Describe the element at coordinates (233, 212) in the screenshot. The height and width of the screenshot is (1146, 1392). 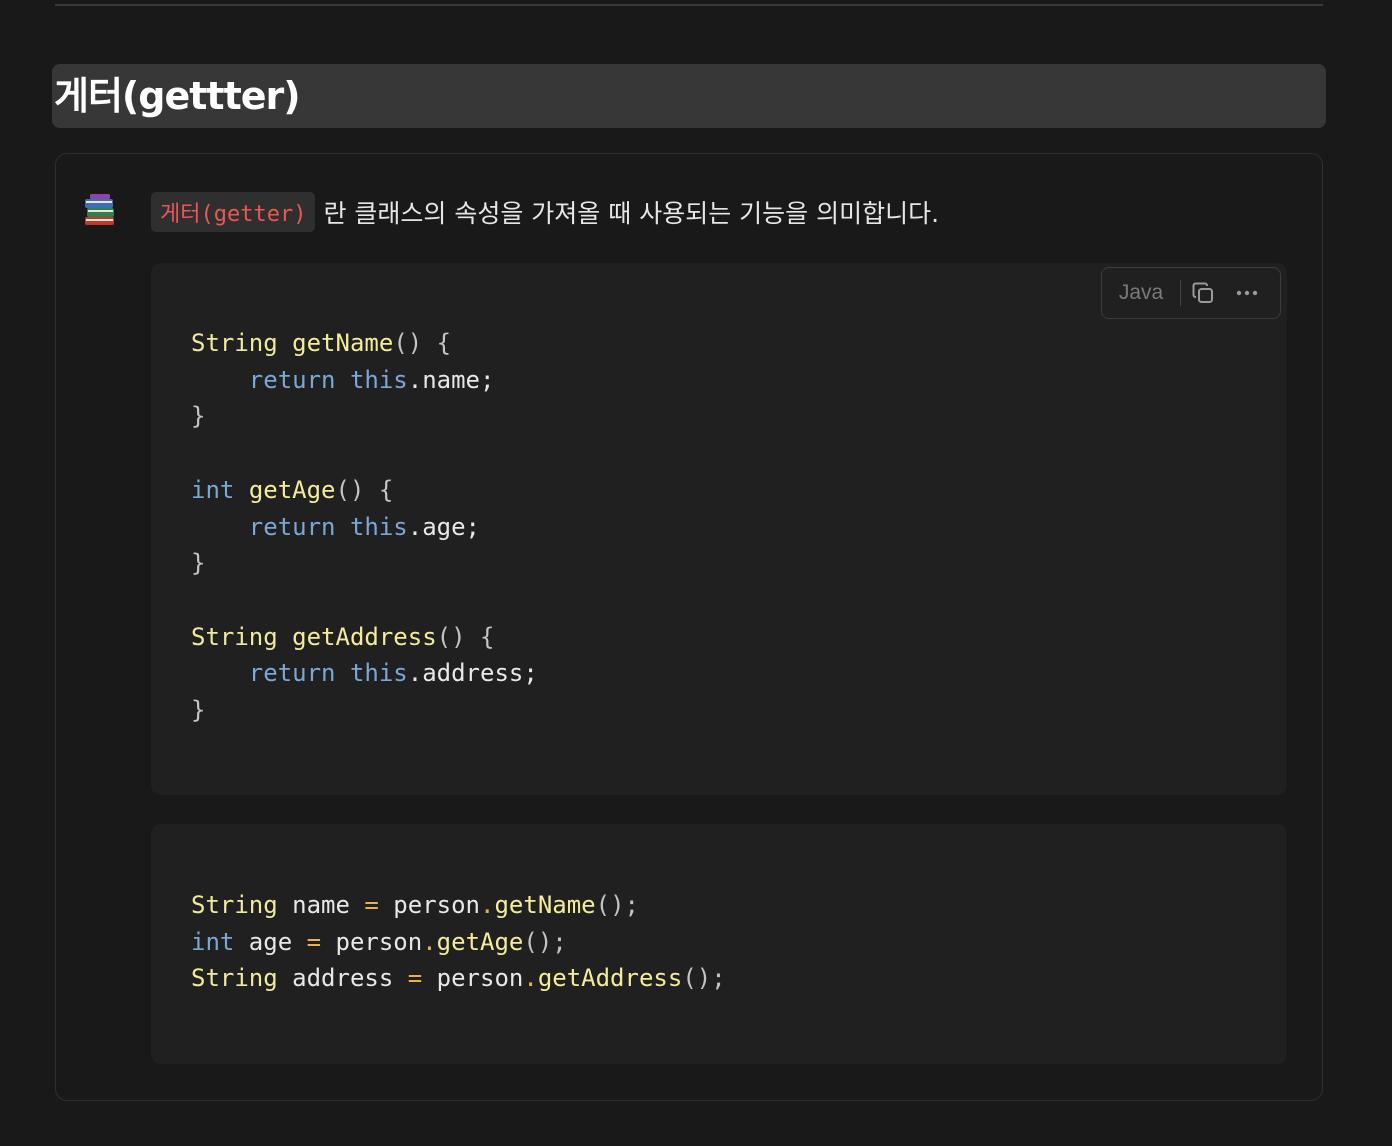
I see `inline-code: 게터(getter)` at that location.